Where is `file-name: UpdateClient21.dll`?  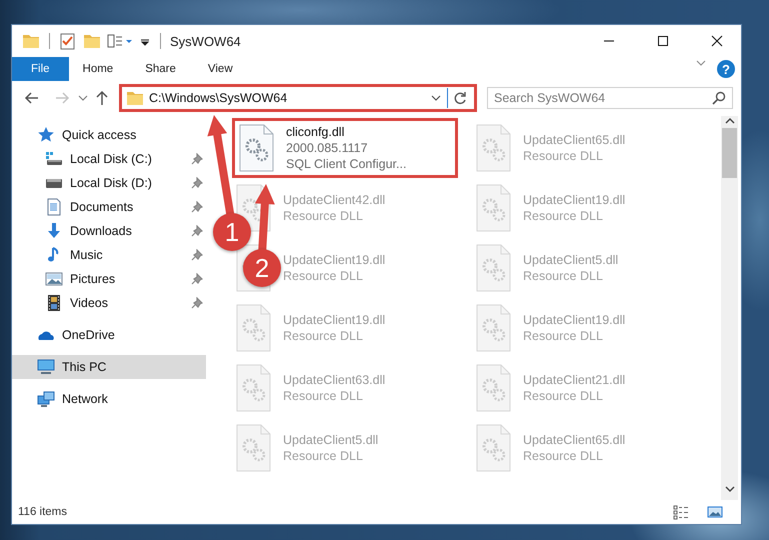
file-name: UpdateClient21.dll is located at coordinates (574, 380).